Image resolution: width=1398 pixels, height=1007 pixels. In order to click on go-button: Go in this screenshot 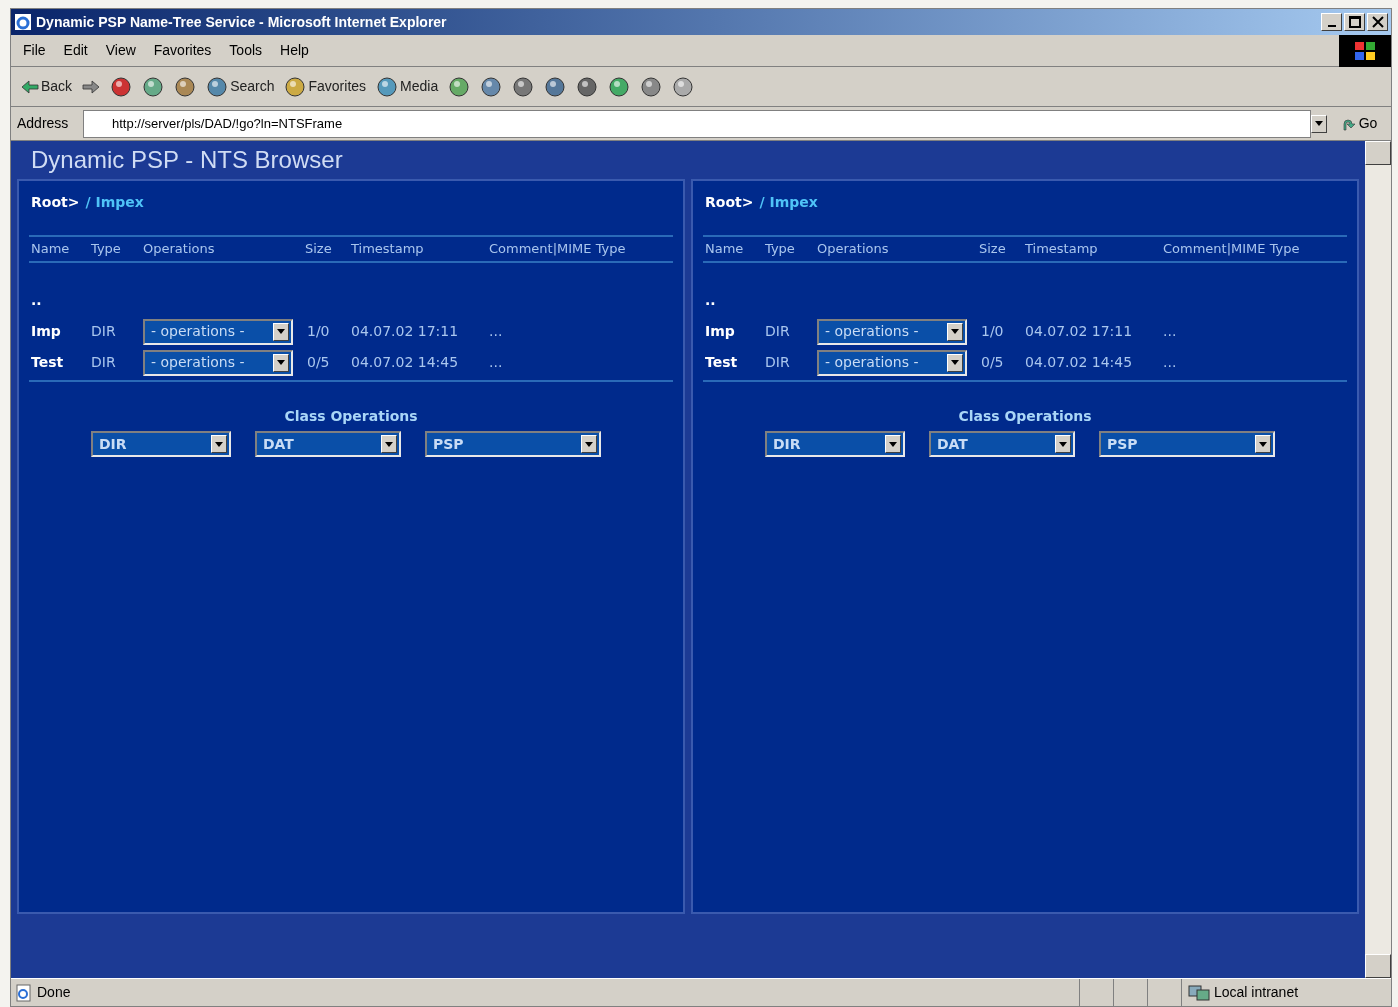, I will do `click(1359, 123)`.